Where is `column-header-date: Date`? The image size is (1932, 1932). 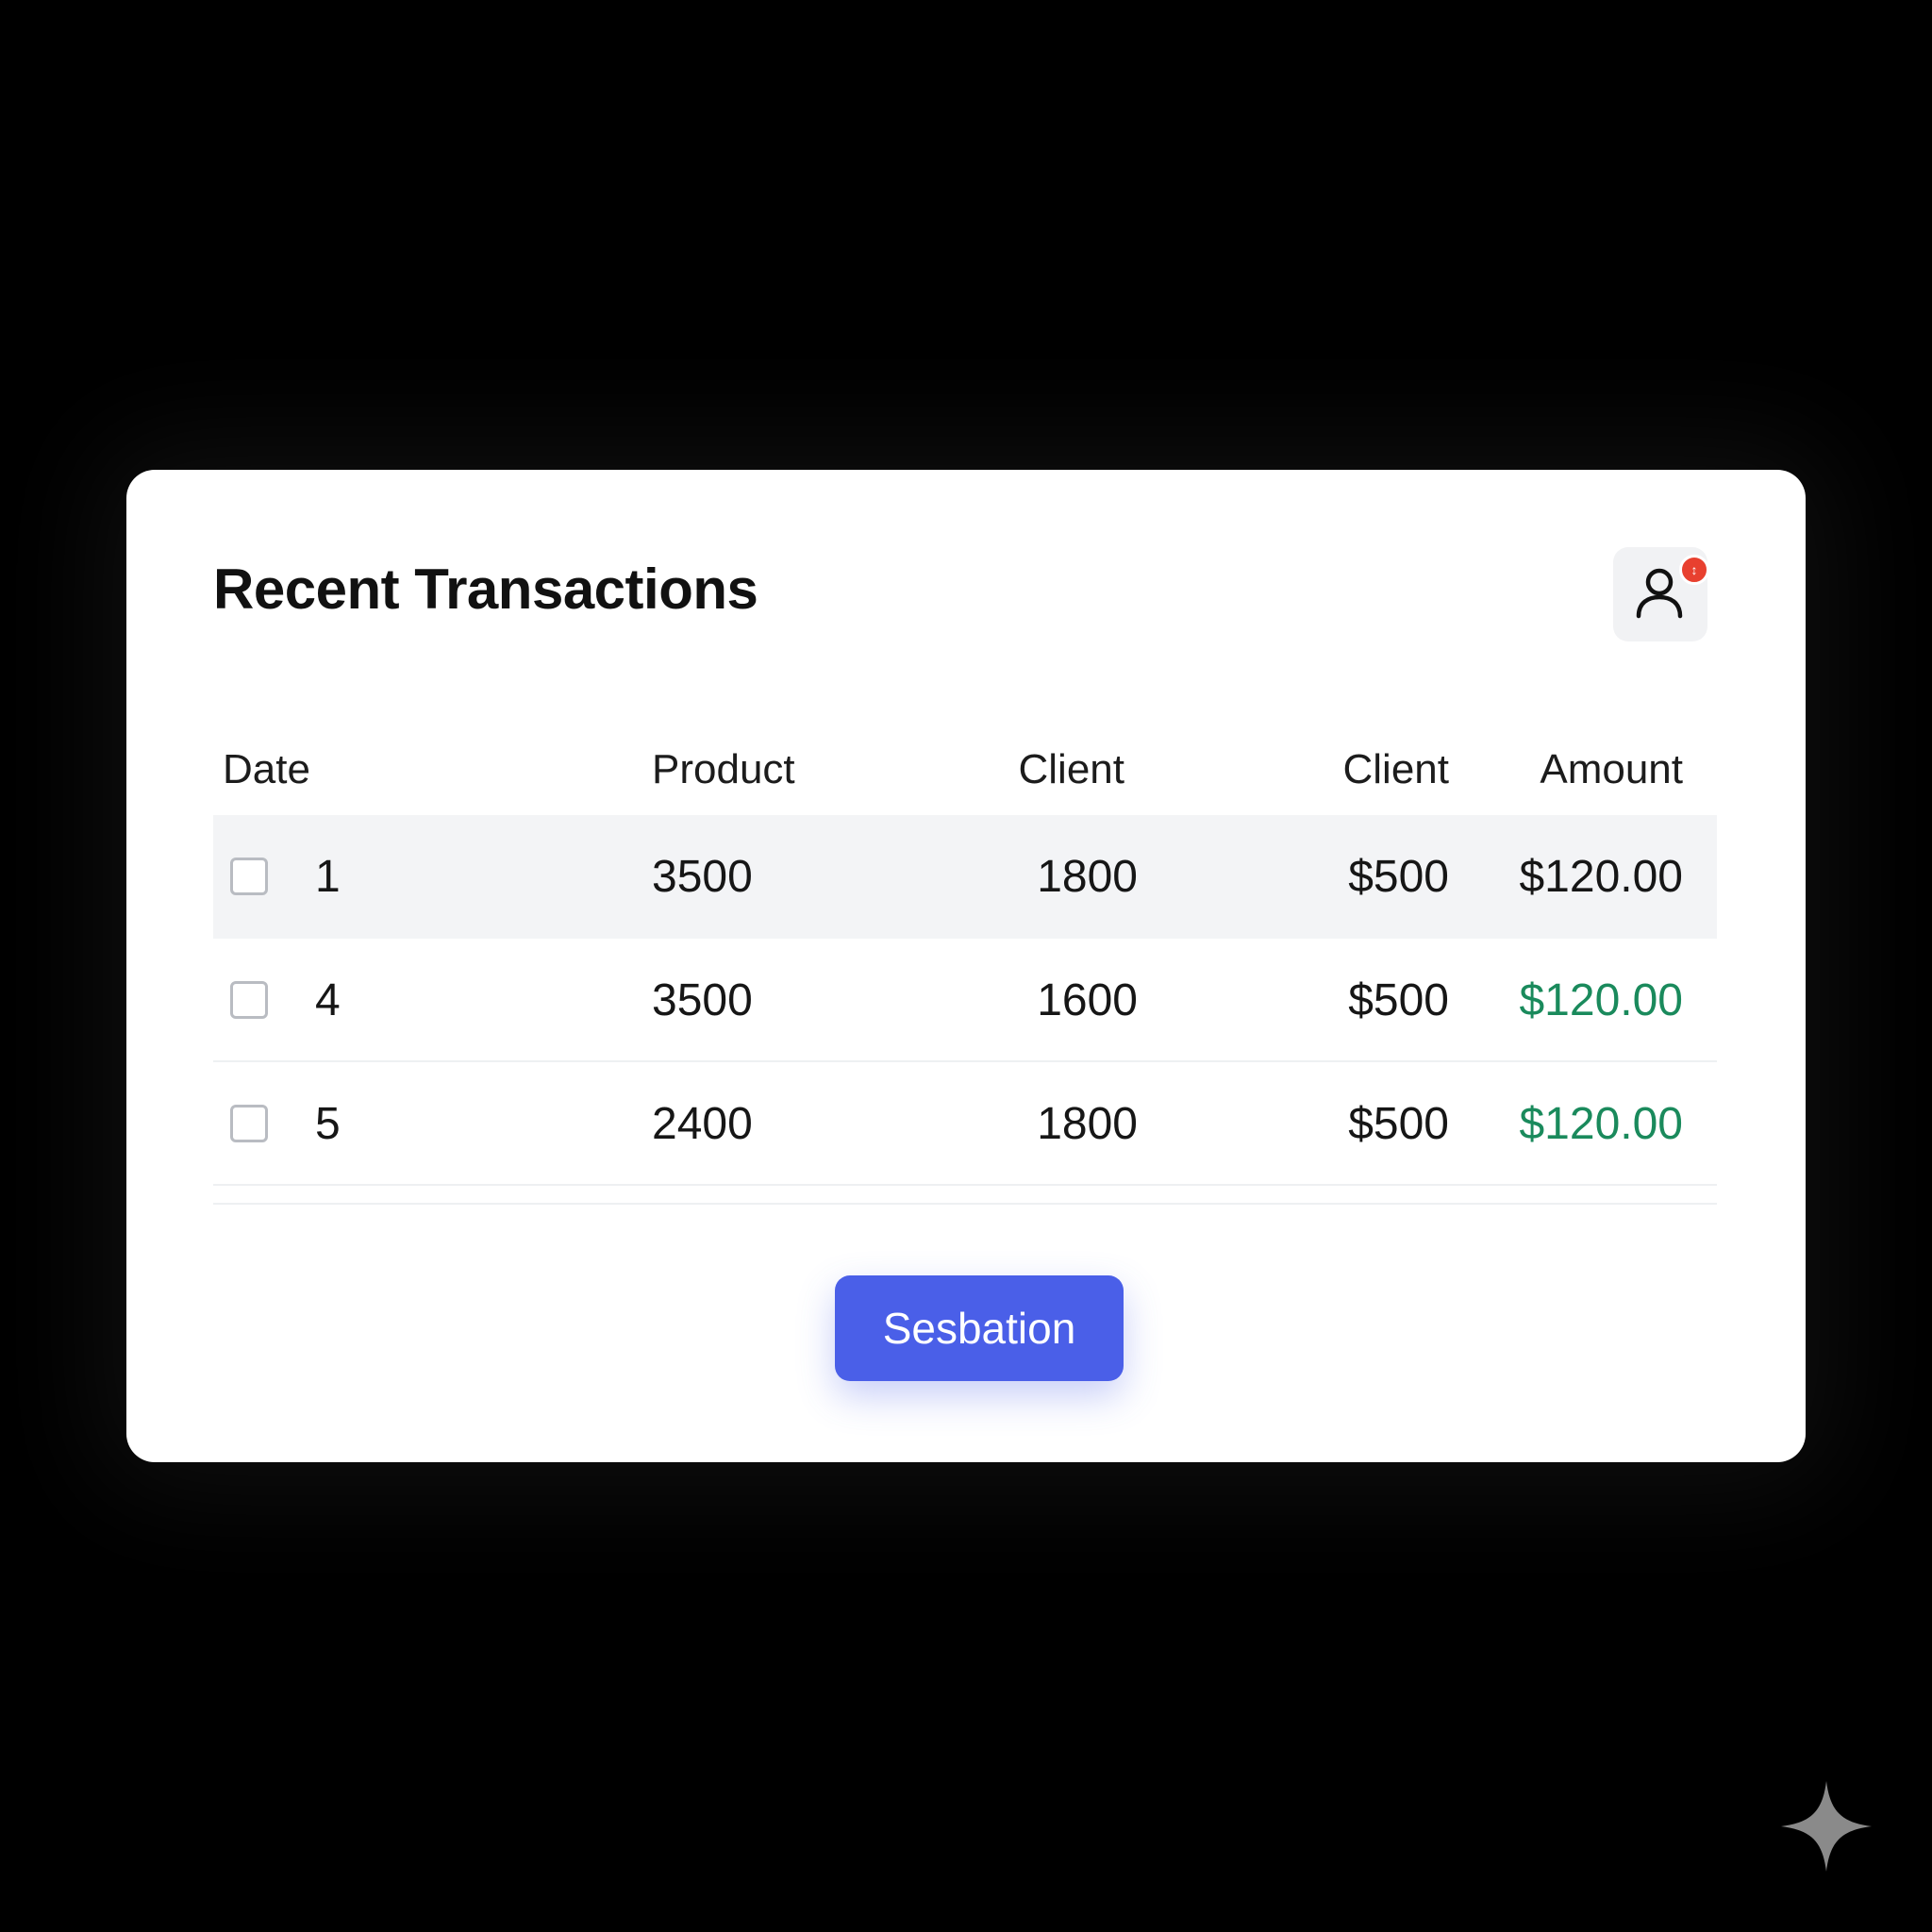
column-header-date: Date is located at coordinates (266, 769).